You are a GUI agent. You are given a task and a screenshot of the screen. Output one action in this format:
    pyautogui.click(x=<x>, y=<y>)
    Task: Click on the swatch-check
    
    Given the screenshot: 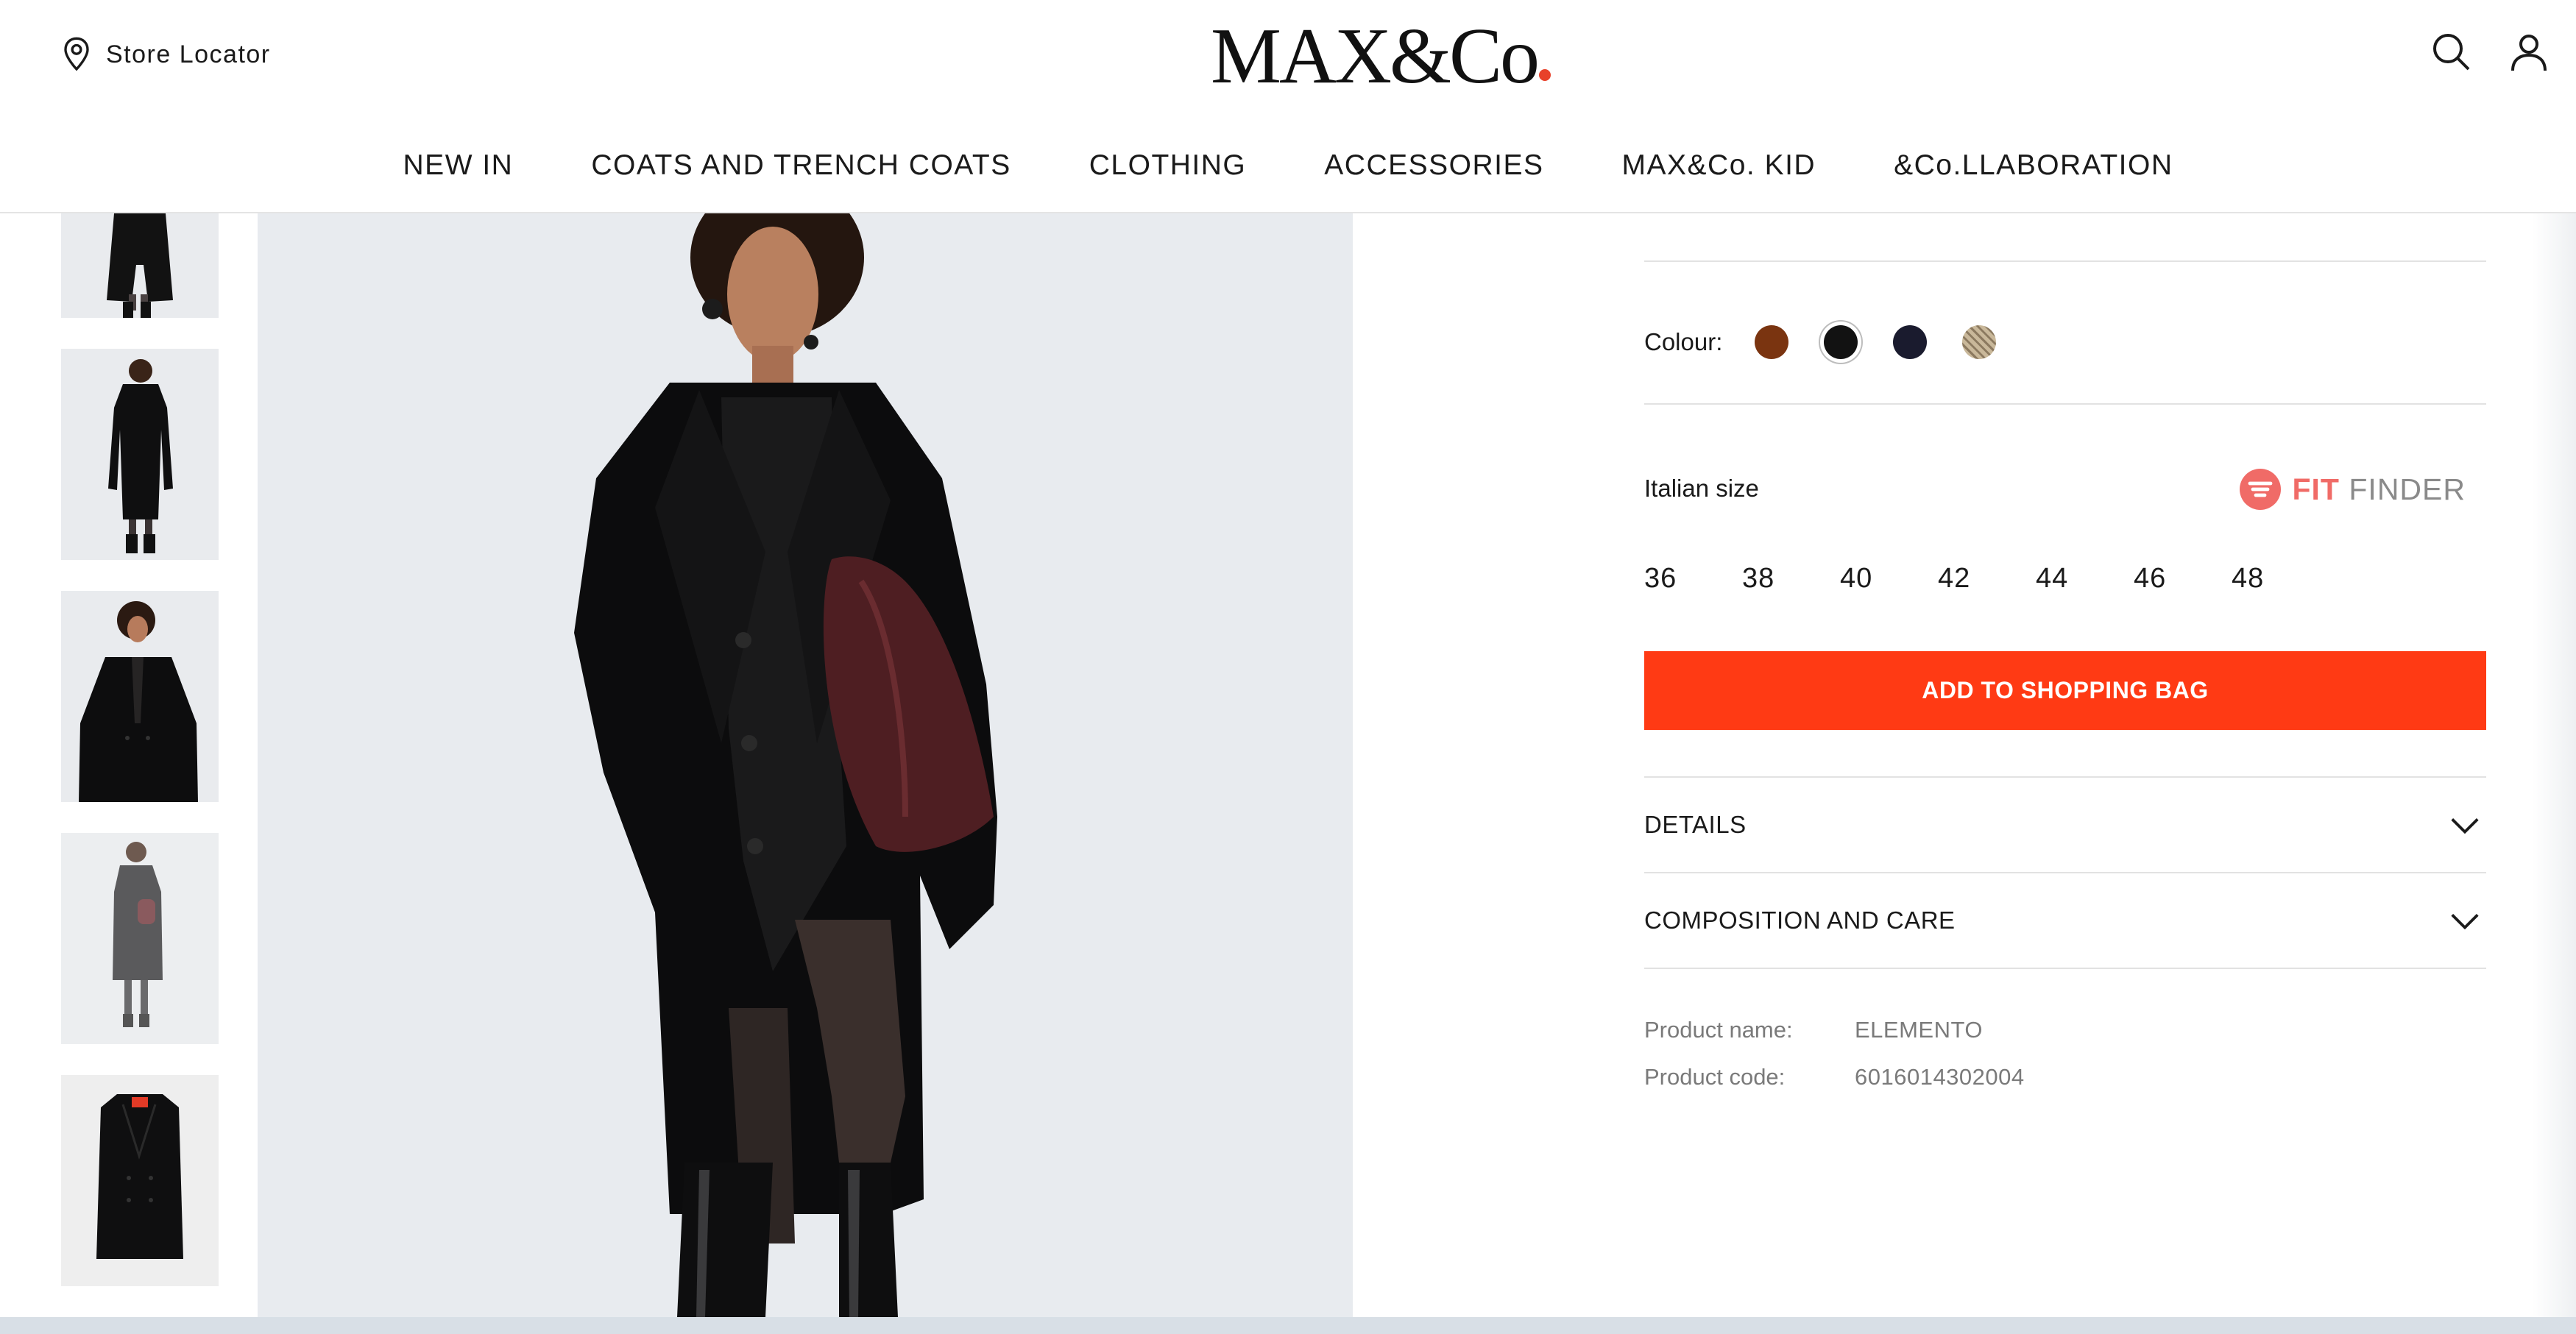 What is the action you would take?
    pyautogui.click(x=1979, y=342)
    